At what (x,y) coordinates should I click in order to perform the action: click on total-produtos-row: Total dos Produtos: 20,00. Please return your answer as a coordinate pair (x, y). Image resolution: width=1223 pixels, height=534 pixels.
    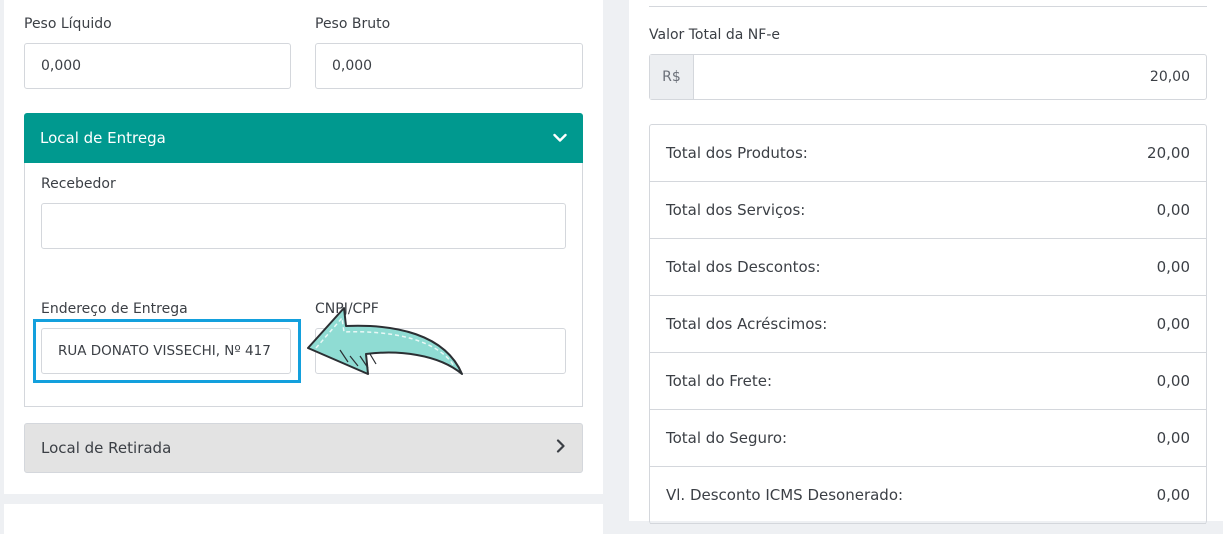
    Looking at the image, I should click on (928, 153).